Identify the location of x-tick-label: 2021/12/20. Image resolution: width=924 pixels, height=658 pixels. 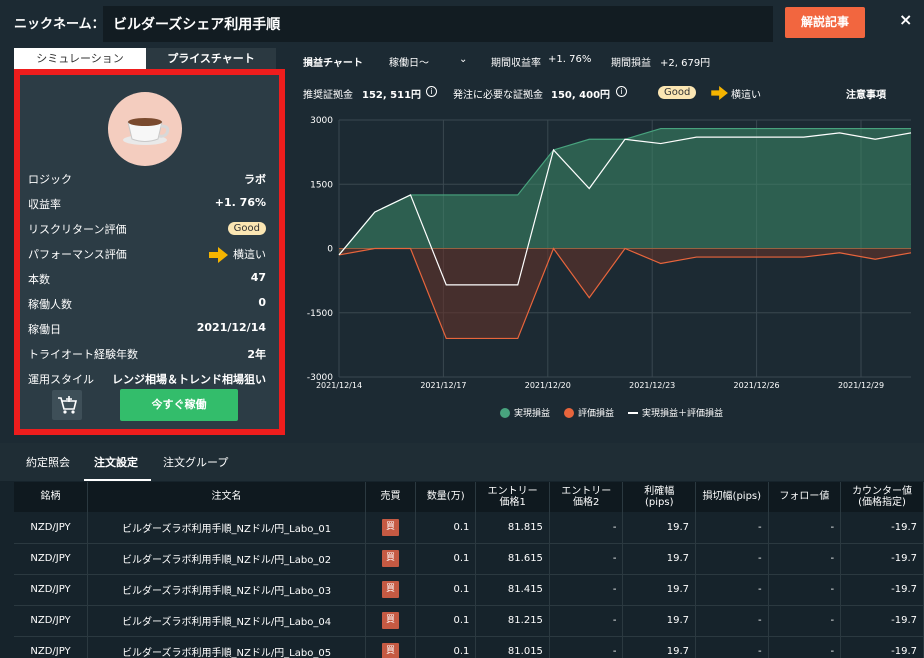
(548, 385).